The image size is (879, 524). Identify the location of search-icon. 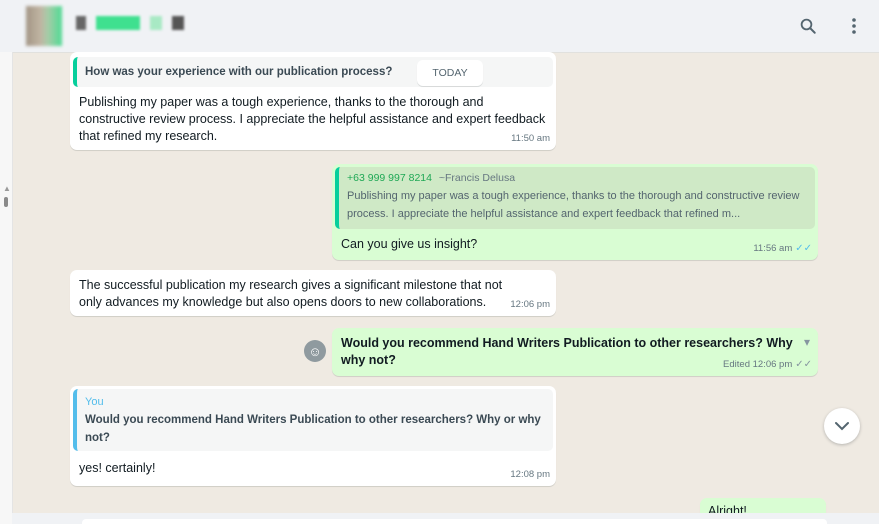
(808, 26).